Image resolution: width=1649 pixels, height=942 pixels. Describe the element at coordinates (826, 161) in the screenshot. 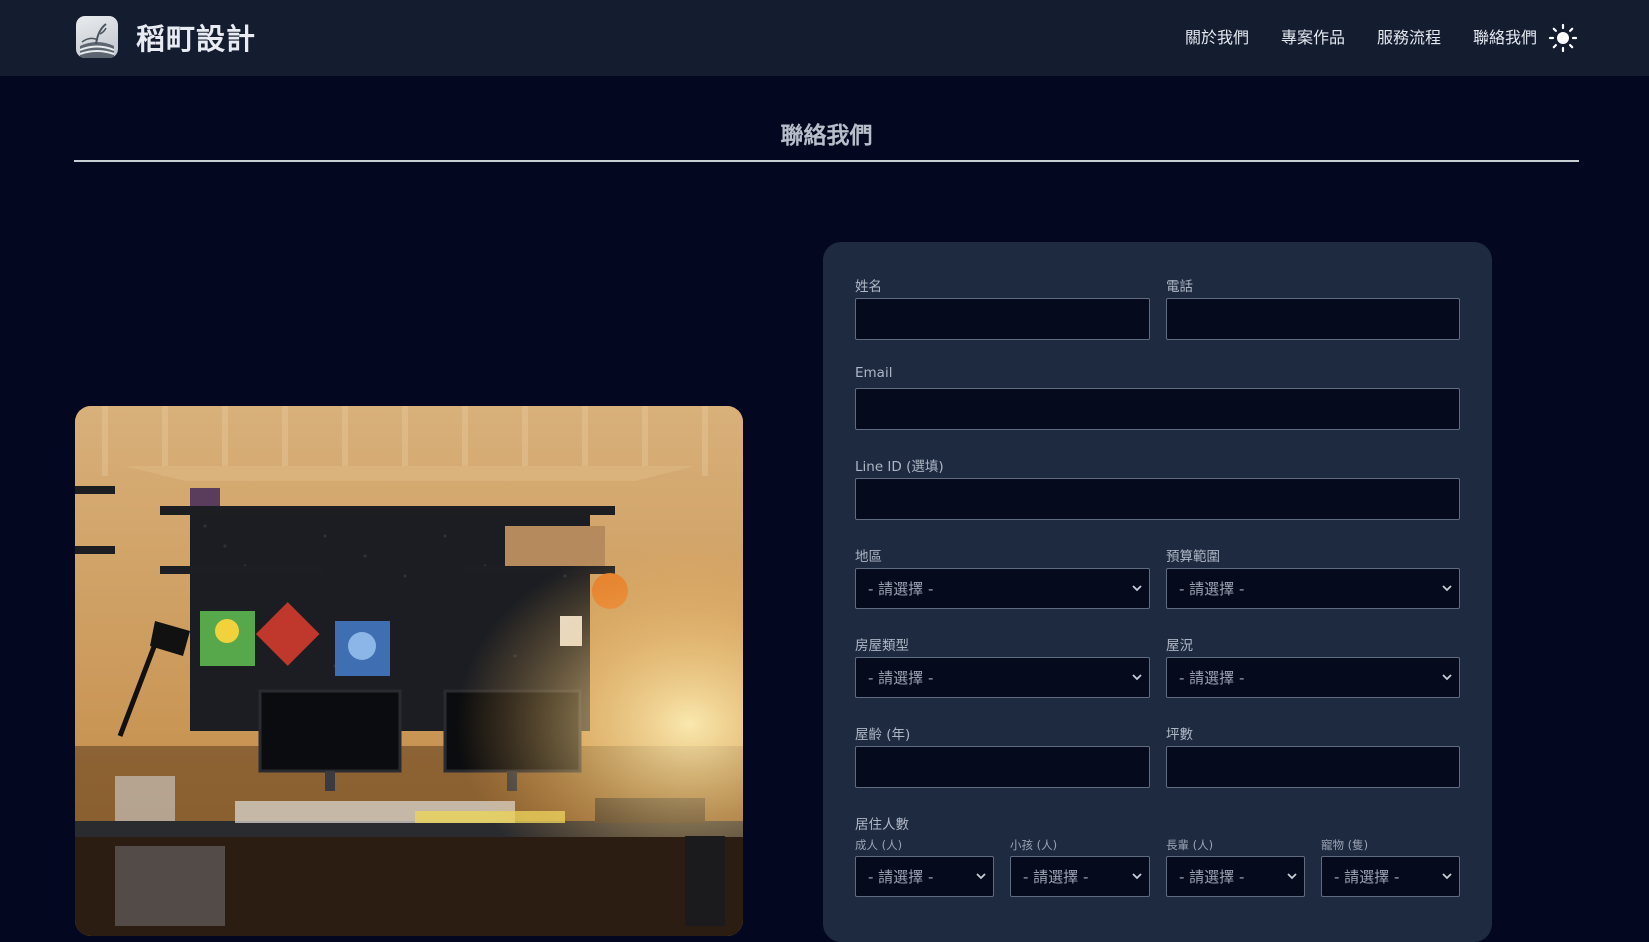

I see `title-divider` at that location.